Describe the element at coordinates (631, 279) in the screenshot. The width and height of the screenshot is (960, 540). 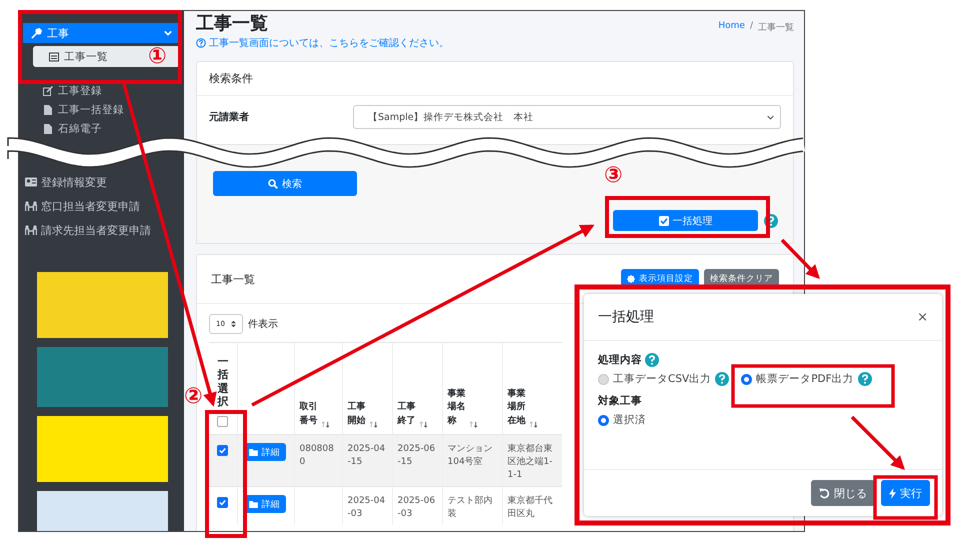
I see `gear-icon` at that location.